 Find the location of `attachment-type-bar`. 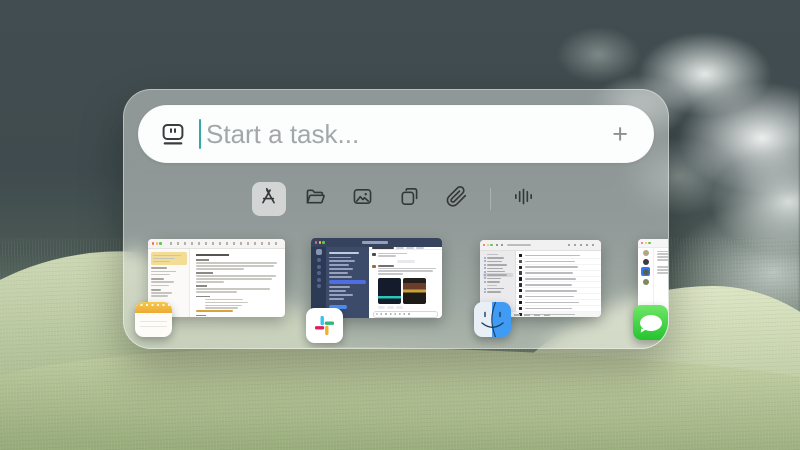

attachment-type-bar is located at coordinates (396, 199).